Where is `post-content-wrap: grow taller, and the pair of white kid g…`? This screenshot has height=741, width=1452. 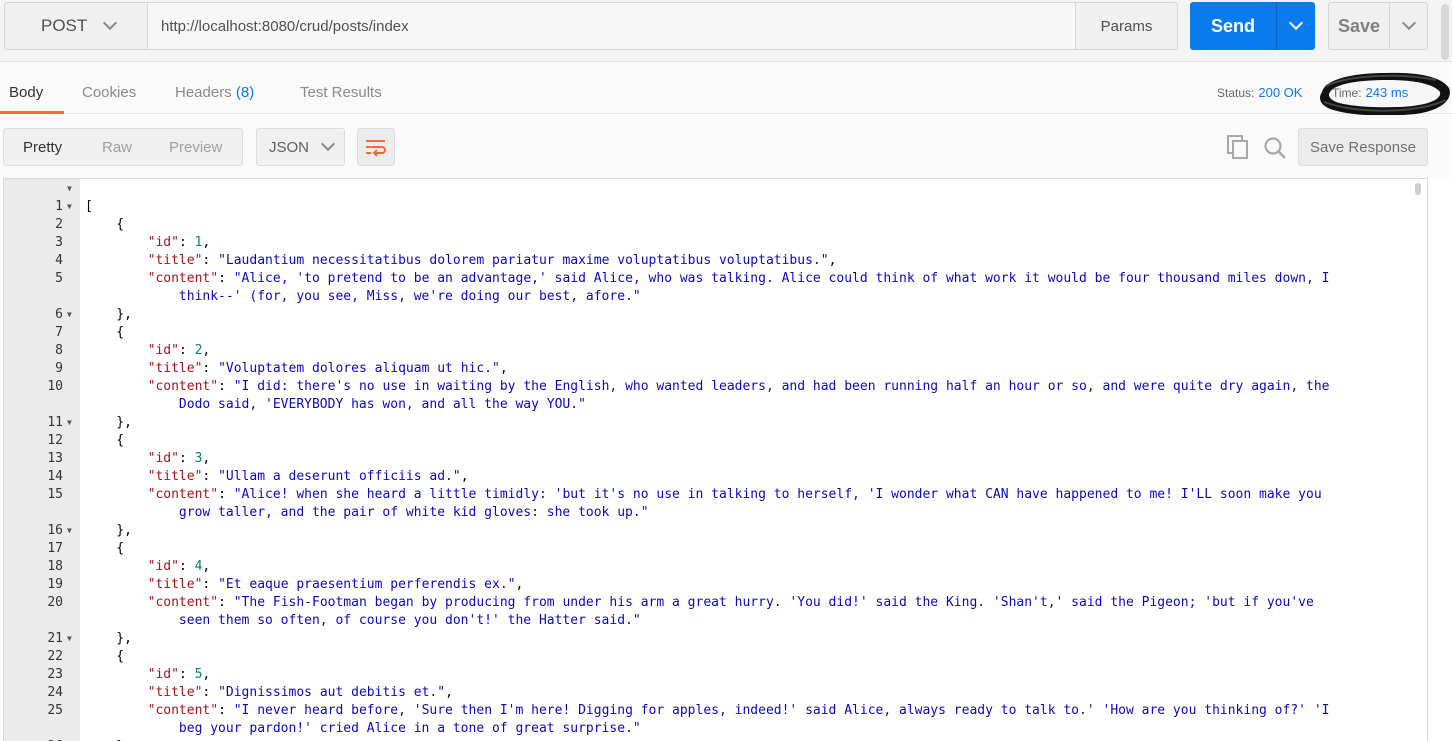 post-content-wrap: grow taller, and the pair of white kid g… is located at coordinates (413, 512).